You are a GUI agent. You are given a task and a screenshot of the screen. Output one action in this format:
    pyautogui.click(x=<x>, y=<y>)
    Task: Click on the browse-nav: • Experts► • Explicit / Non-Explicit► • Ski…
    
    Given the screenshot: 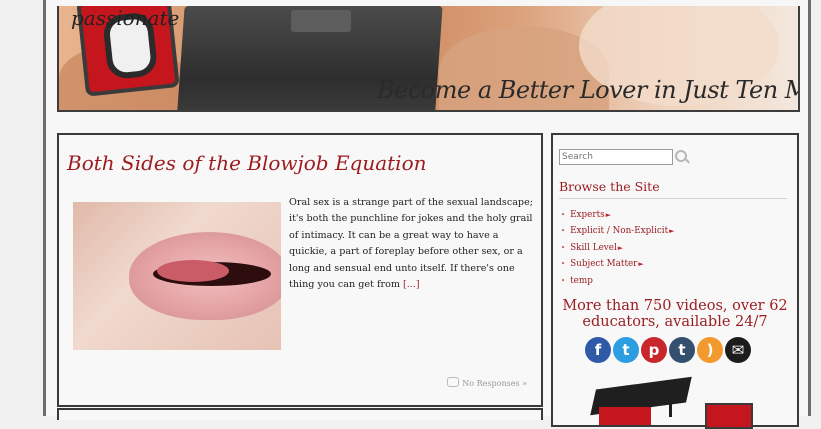 What is the action you would take?
    pyautogui.click(x=618, y=248)
    